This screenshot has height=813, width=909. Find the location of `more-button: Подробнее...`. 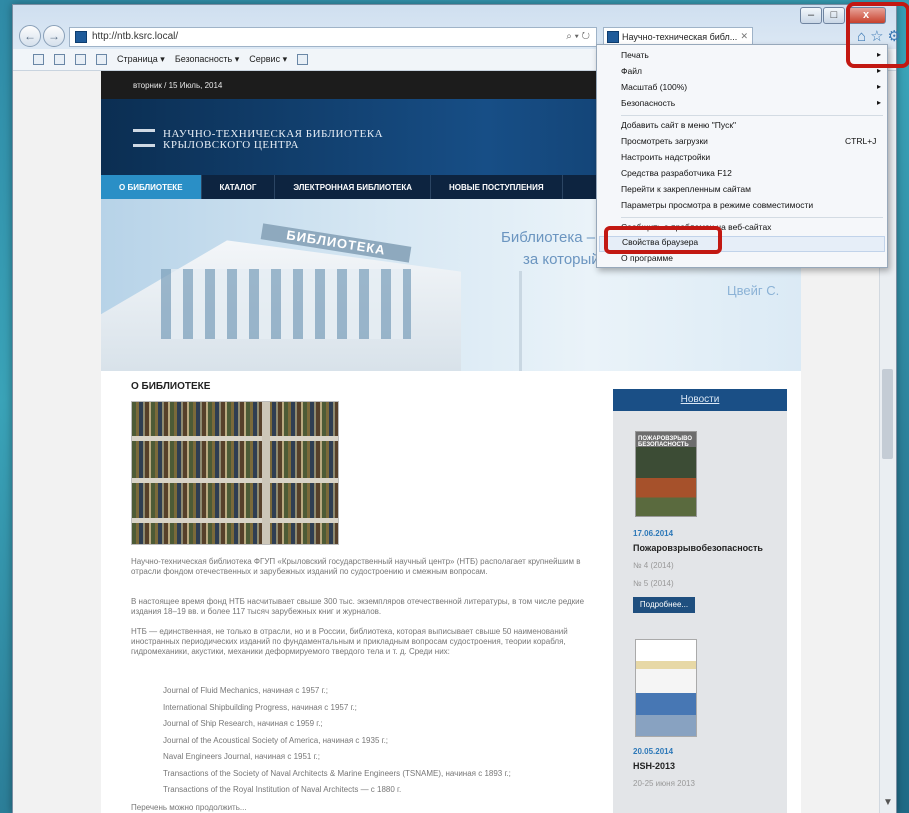

more-button: Подробнее... is located at coordinates (664, 605).